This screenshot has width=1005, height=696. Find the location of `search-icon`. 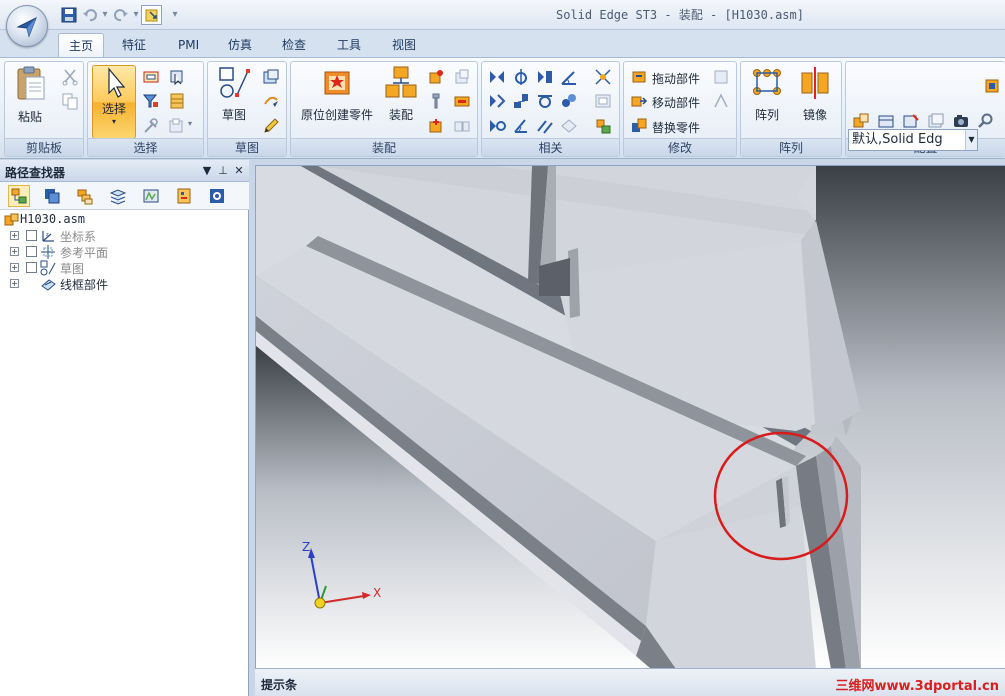

search-icon is located at coordinates (986, 121).